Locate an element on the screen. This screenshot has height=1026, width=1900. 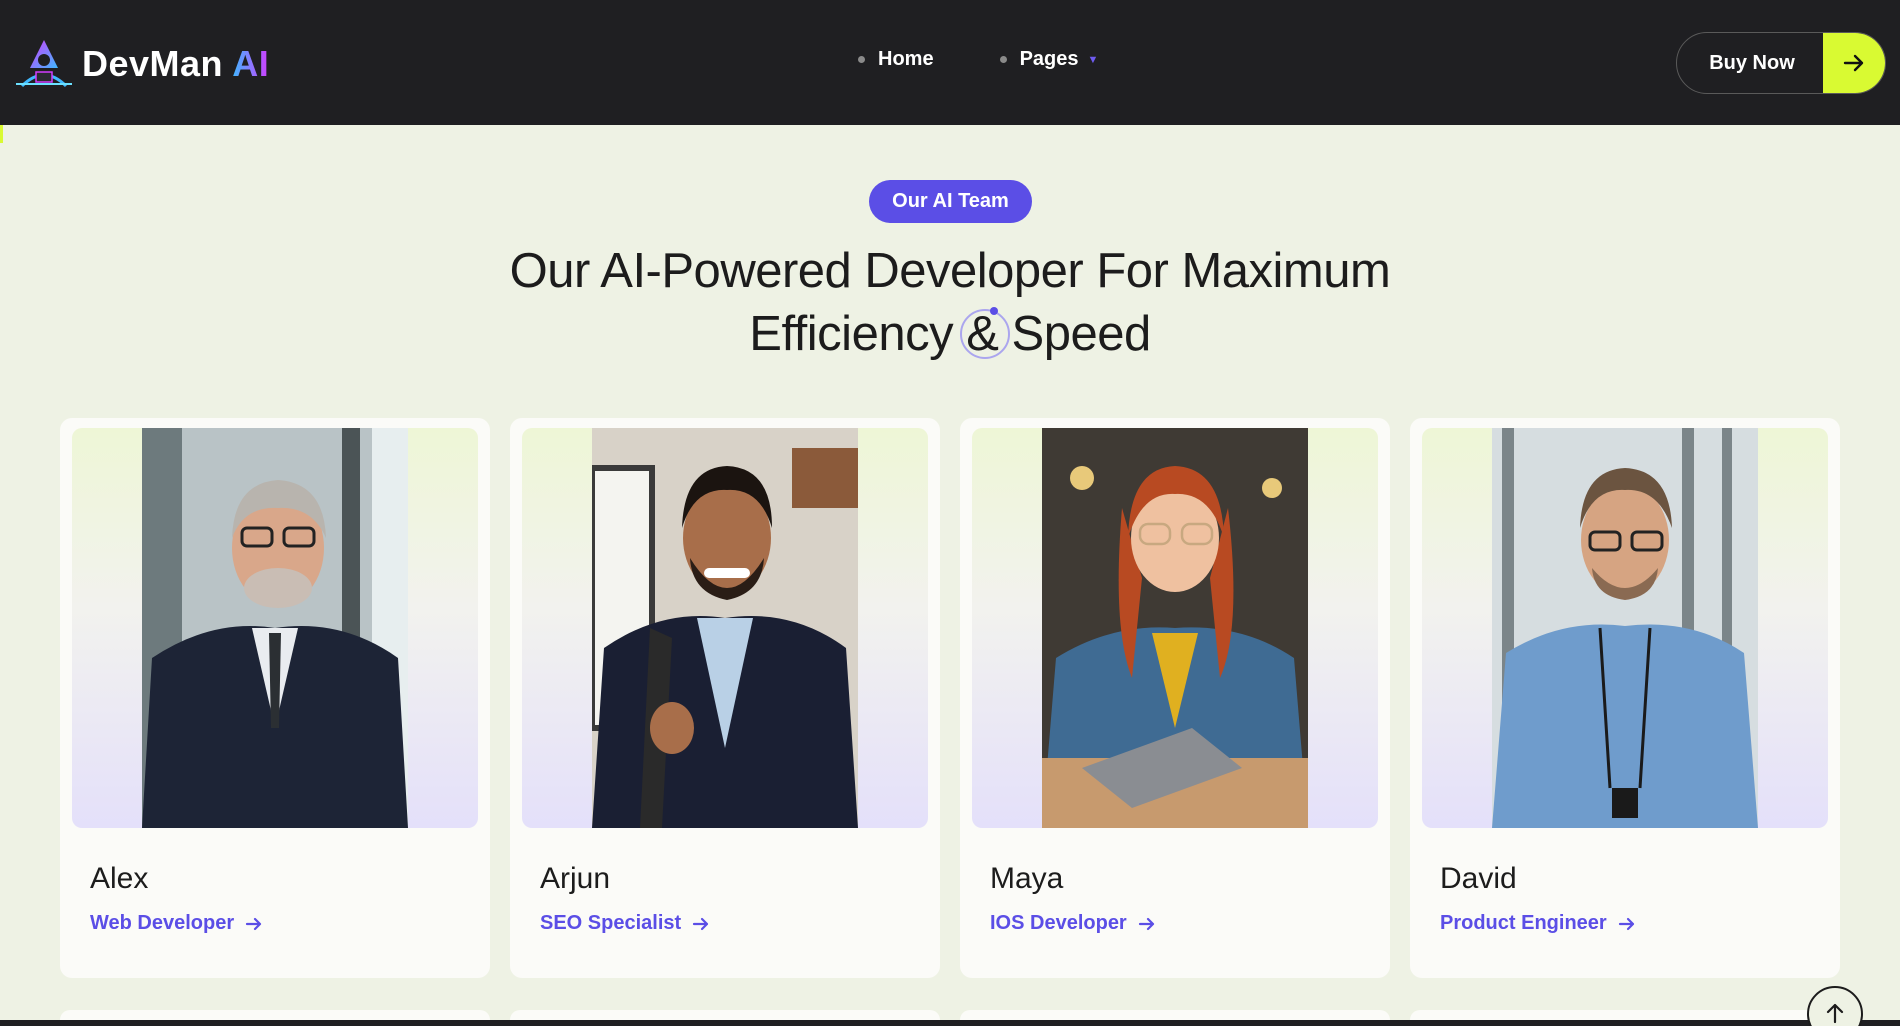
orbit-ring-icon is located at coordinates (985, 334).